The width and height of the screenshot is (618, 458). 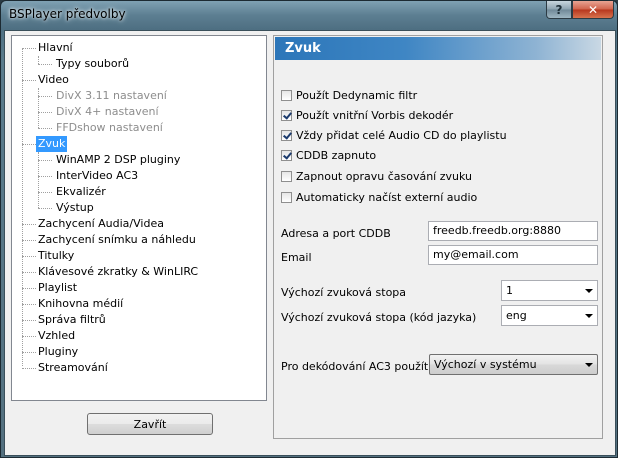 I want to click on tree-item-zachyceni-snimku: Zachycení snímku a náhledu, so click(x=117, y=240).